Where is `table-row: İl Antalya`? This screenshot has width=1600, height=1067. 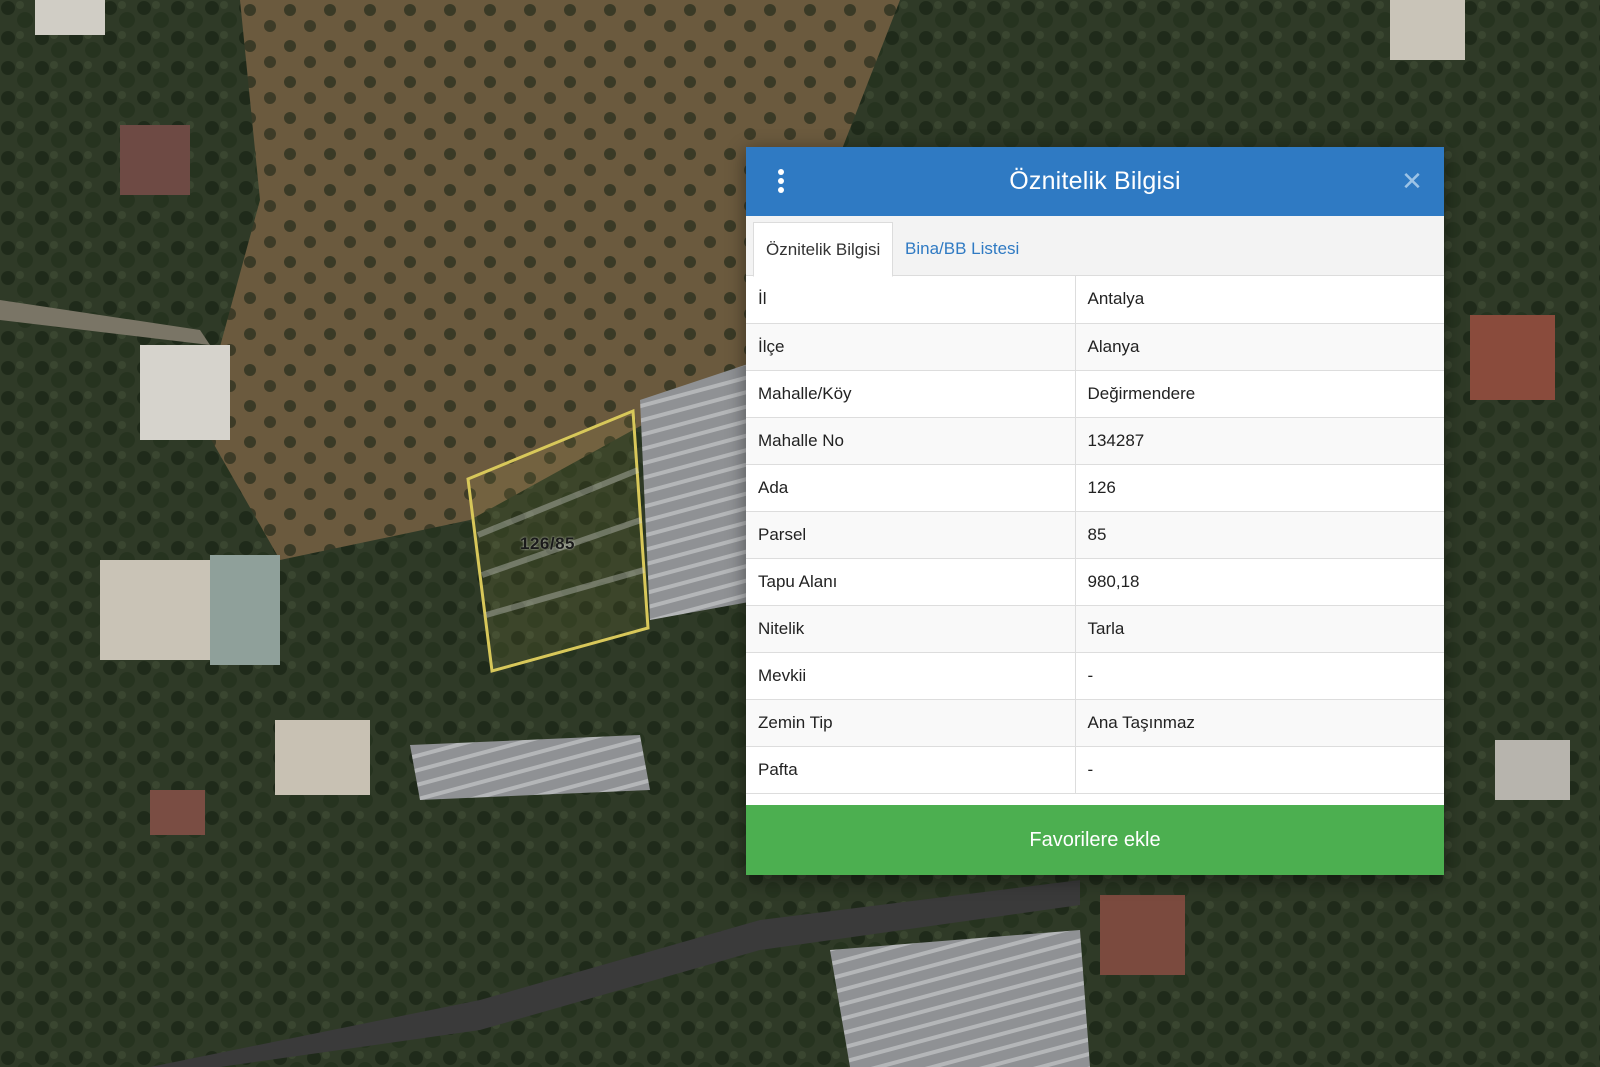
table-row: İl Antalya is located at coordinates (1095, 300).